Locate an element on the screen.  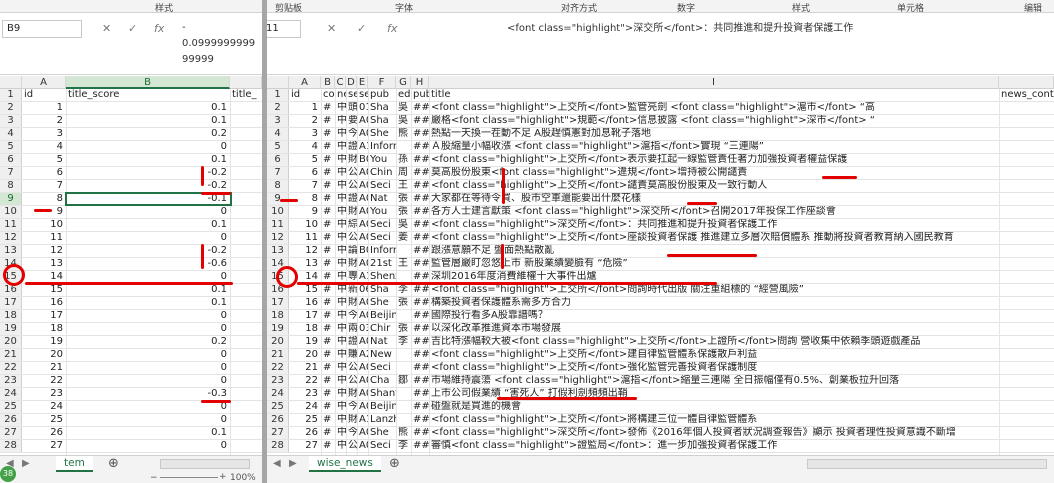
header-cell: news_conten is located at coordinates (1026, 95).